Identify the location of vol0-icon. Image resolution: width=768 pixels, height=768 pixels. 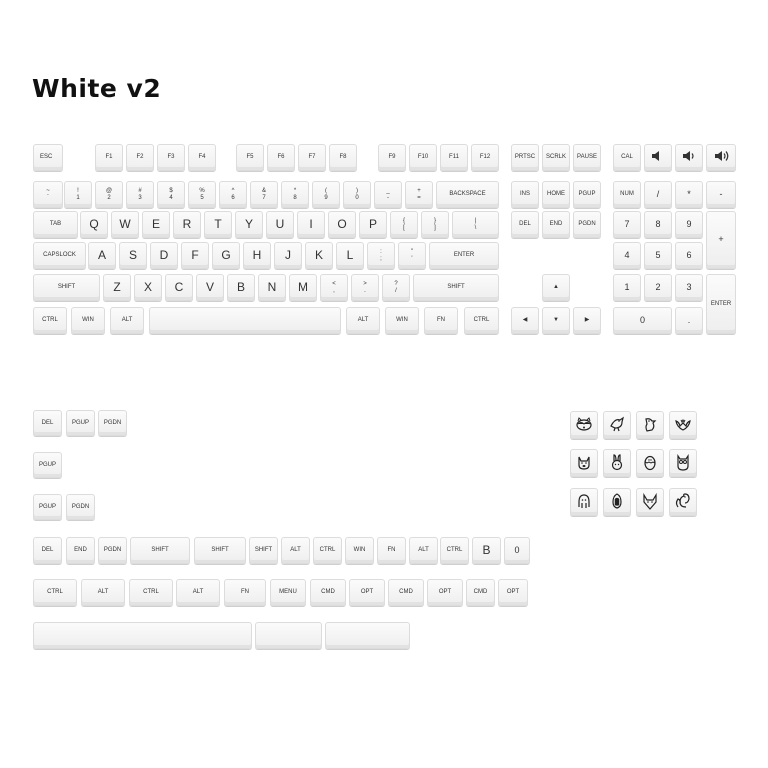
(658, 157).